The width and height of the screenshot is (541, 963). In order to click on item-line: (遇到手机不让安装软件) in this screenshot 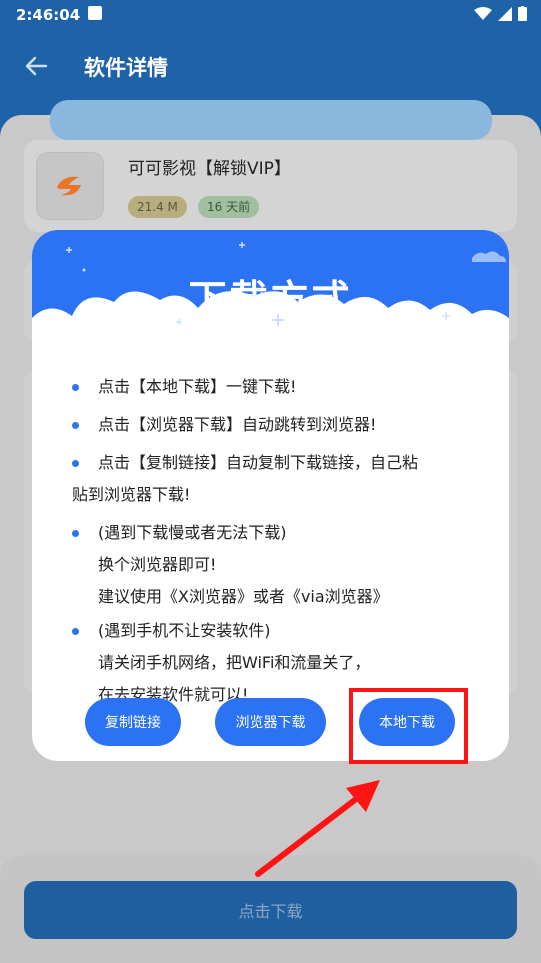, I will do `click(184, 630)`.